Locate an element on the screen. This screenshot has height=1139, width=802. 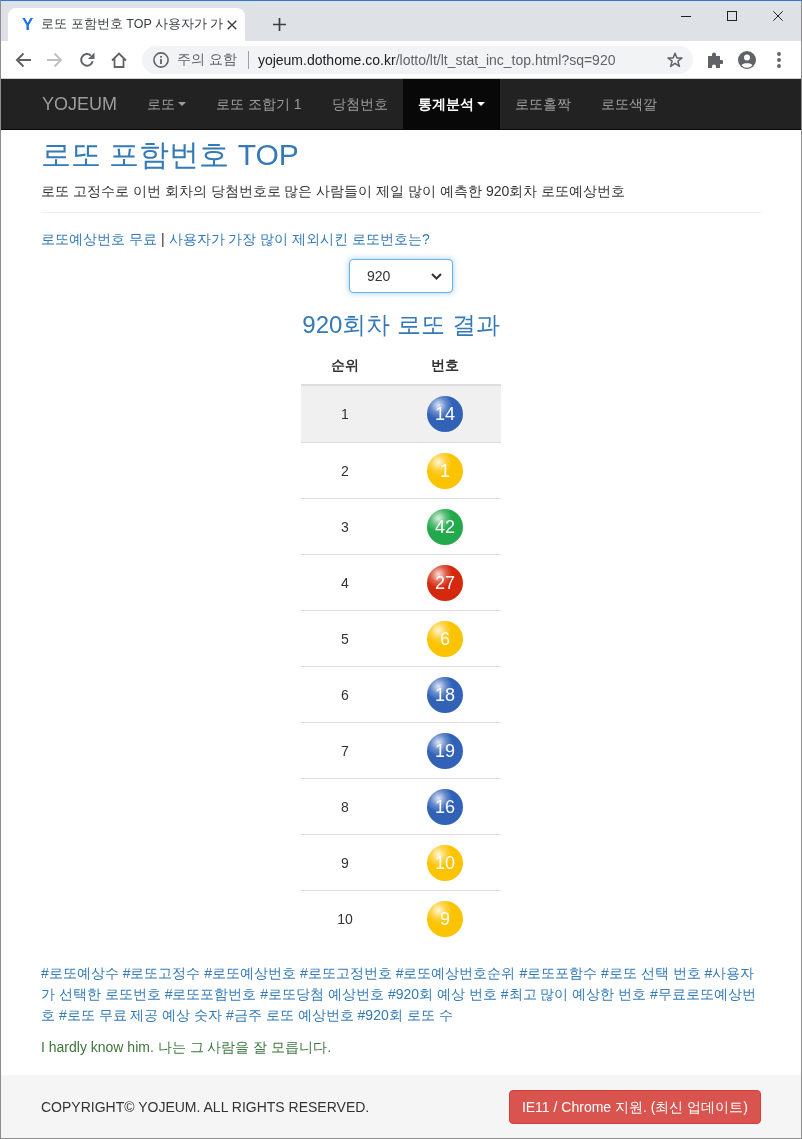
nav-link: 로또홀짝 is located at coordinates (542, 104).